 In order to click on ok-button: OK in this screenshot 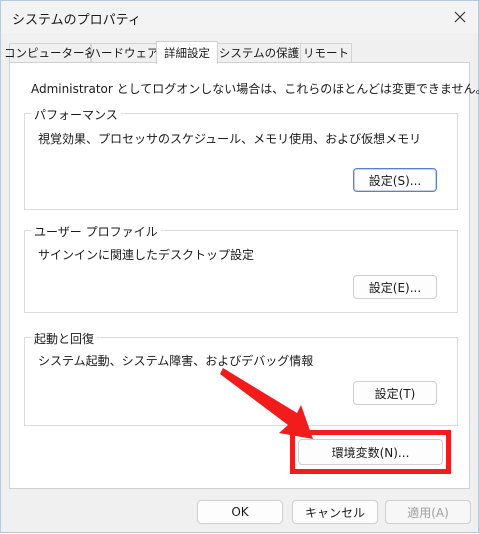, I will do `click(240, 512)`.